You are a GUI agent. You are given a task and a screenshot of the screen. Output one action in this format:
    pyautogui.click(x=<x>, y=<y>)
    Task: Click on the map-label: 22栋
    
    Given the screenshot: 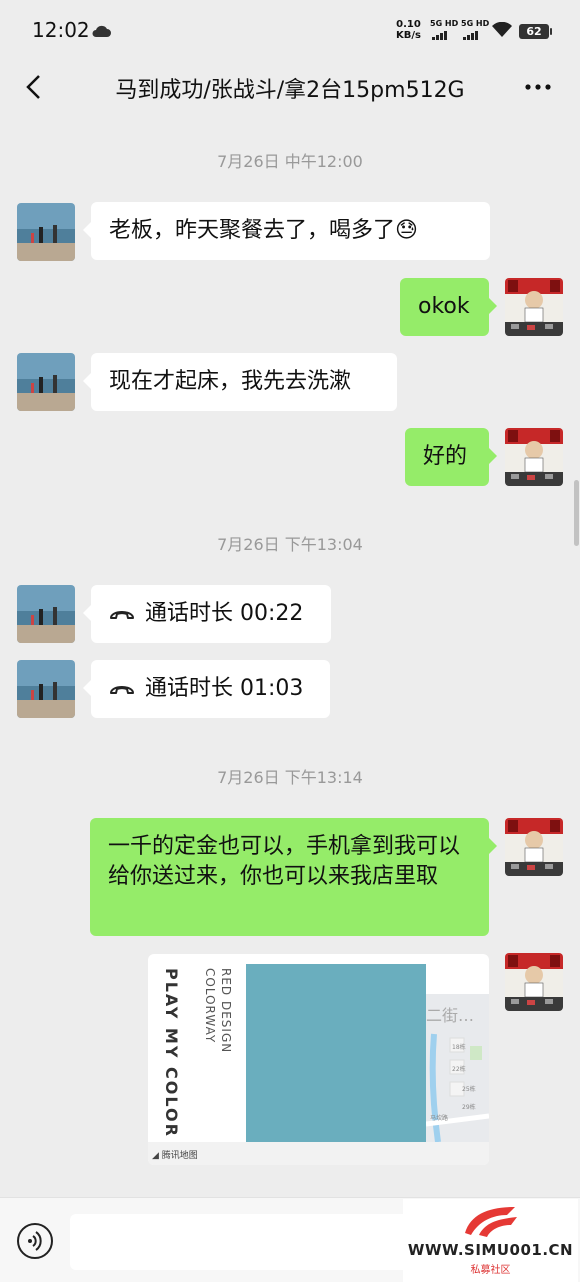 What is the action you would take?
    pyautogui.click(x=459, y=1069)
    